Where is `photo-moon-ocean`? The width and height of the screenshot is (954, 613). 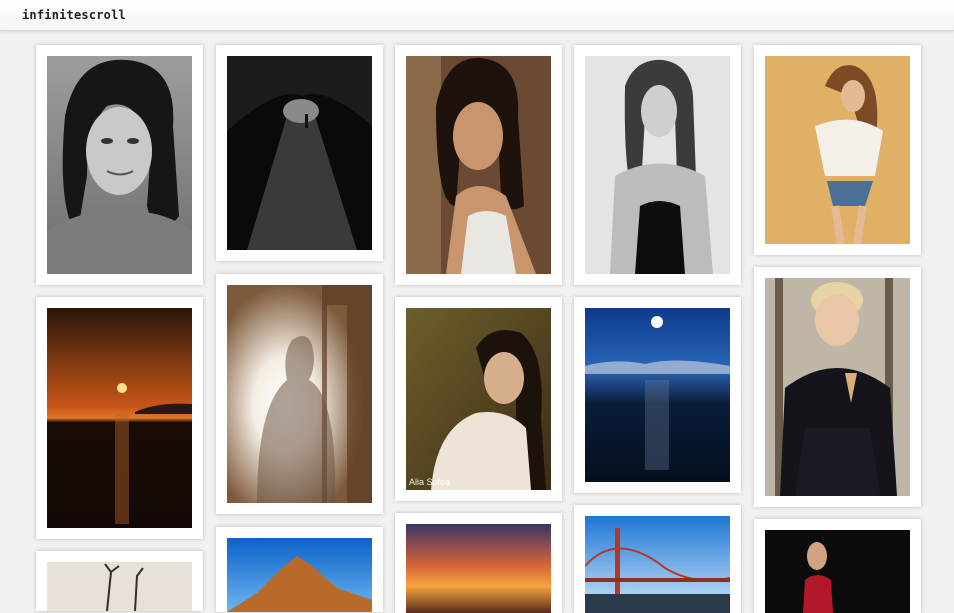 photo-moon-ocean is located at coordinates (657, 395).